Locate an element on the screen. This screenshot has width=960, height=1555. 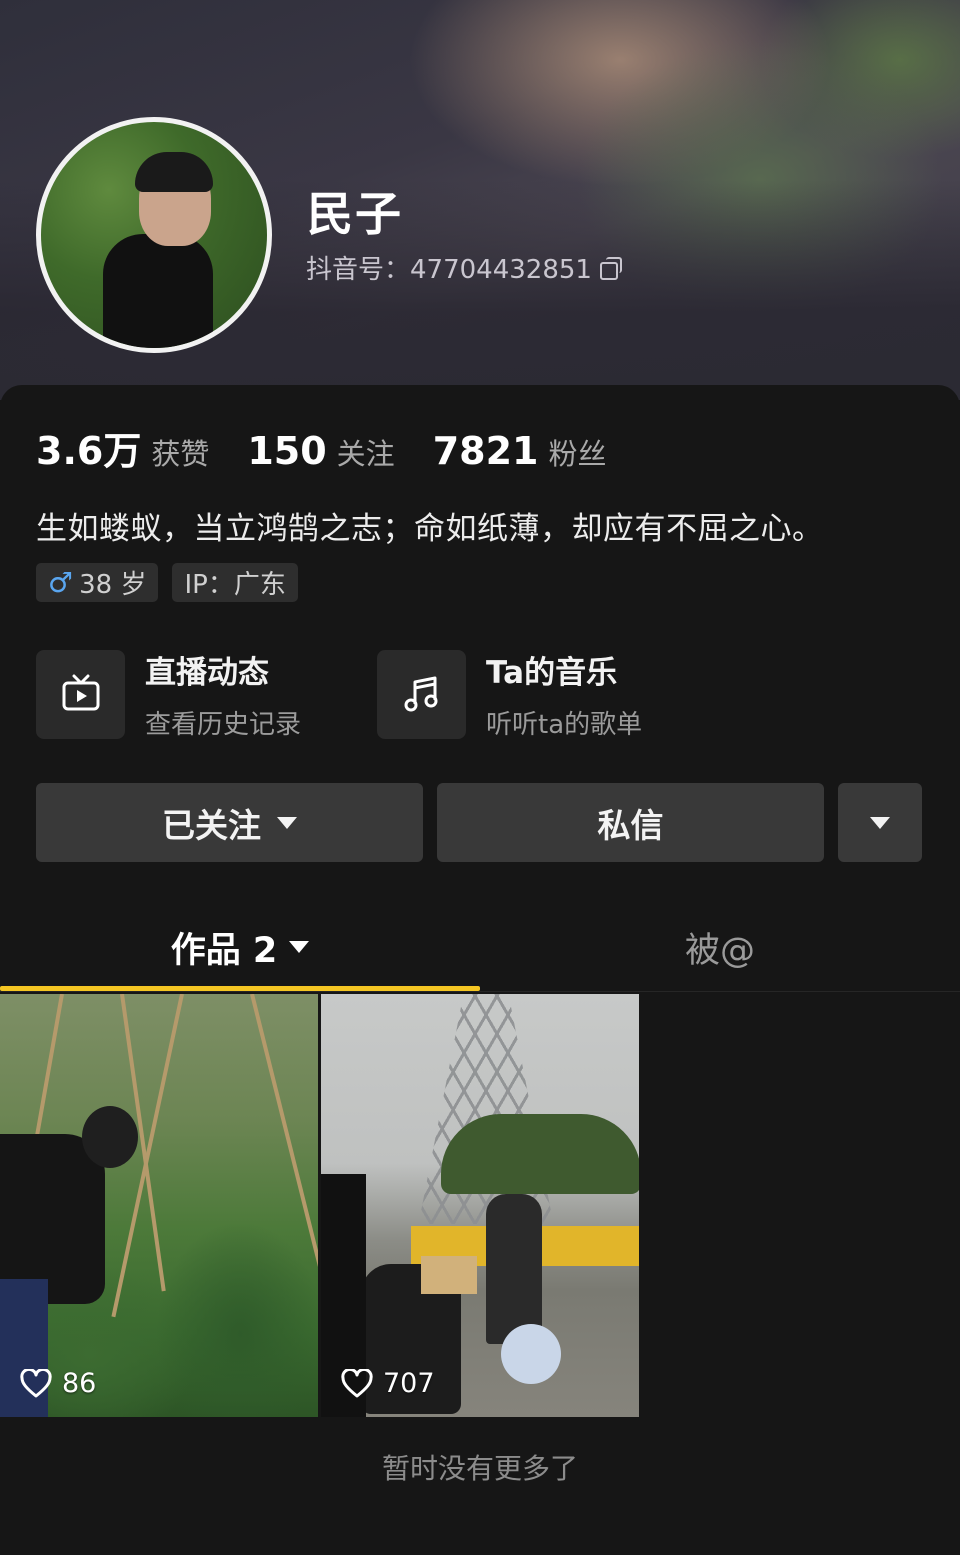
stat-likes-label: 获赞 is located at coordinates (180, 454).